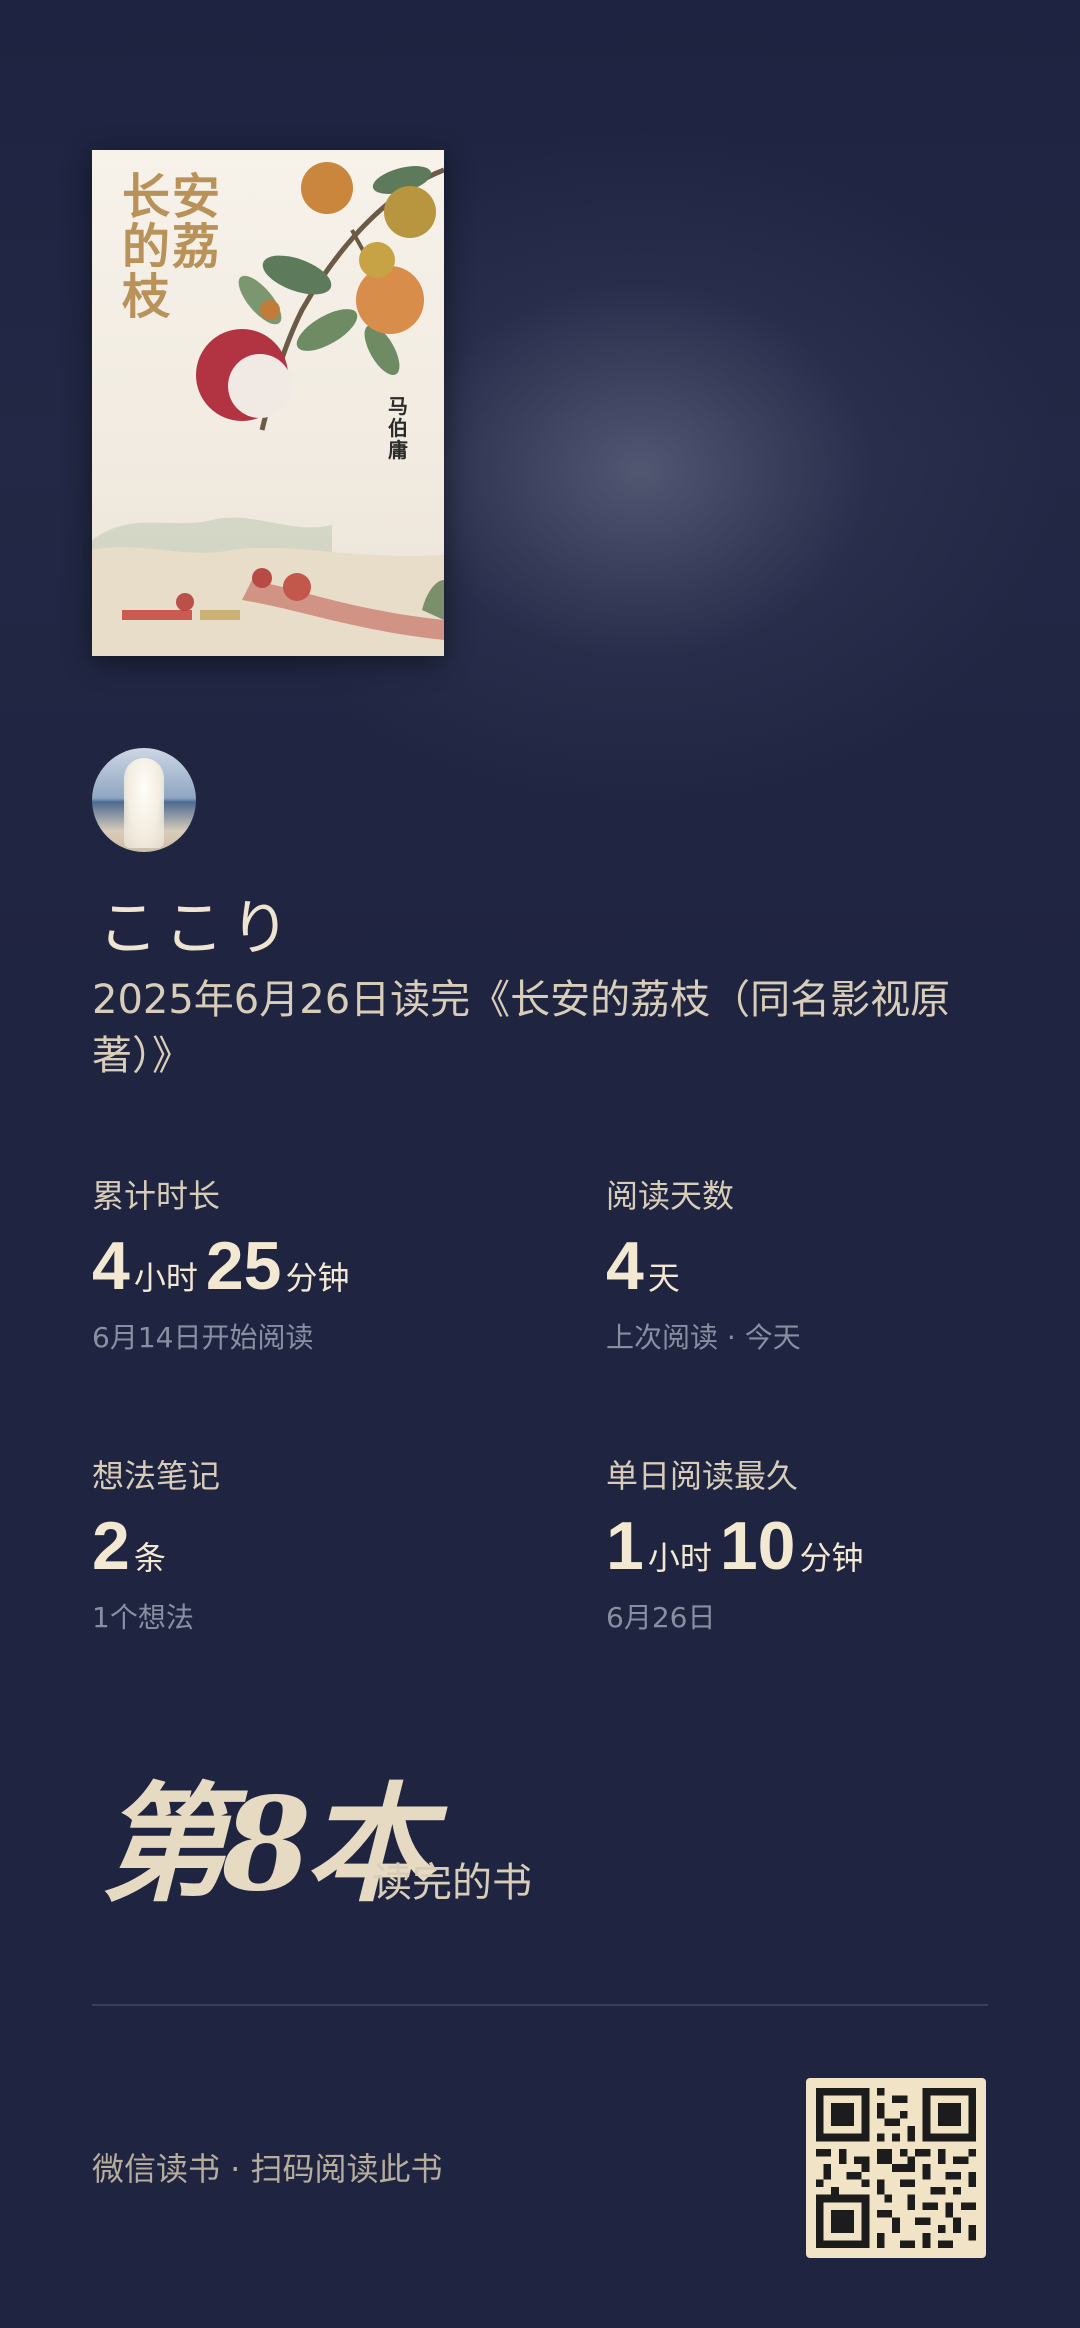 This screenshot has width=1080, height=2328. What do you see at coordinates (702, 1476) in the screenshot?
I see `stat-label: 单日阅读最久` at bounding box center [702, 1476].